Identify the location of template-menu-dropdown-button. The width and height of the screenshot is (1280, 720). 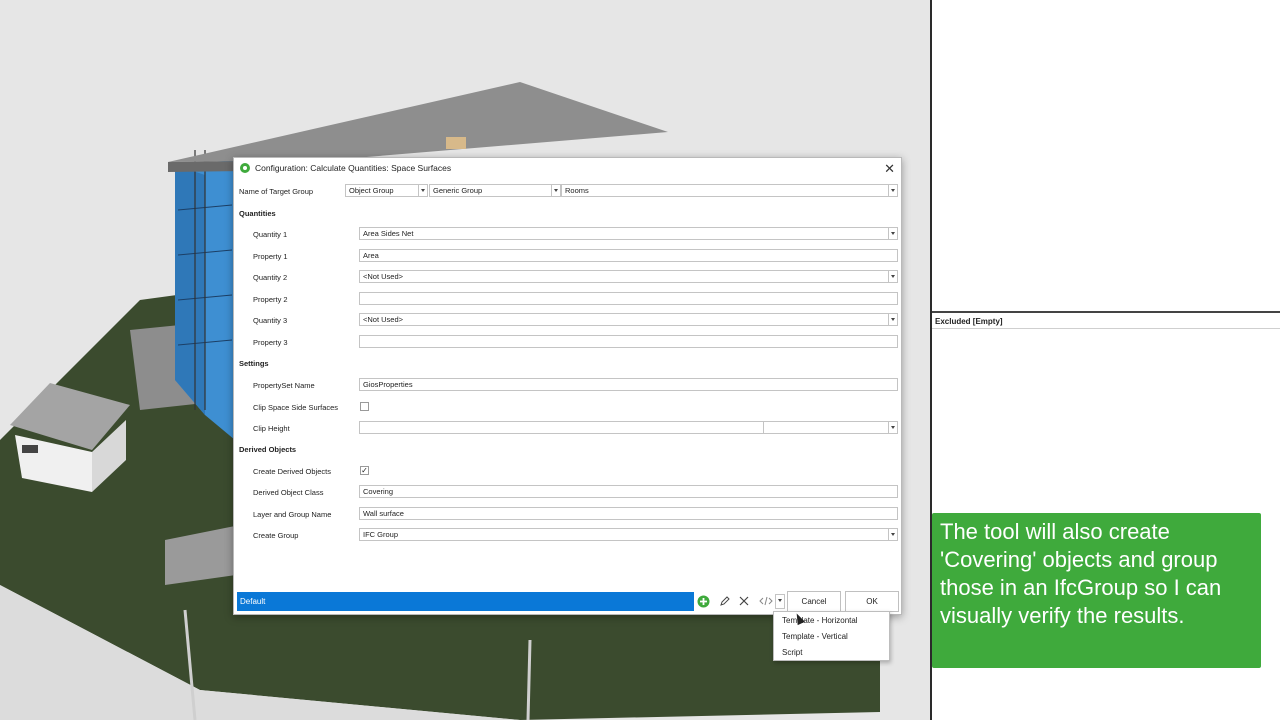
(780, 601).